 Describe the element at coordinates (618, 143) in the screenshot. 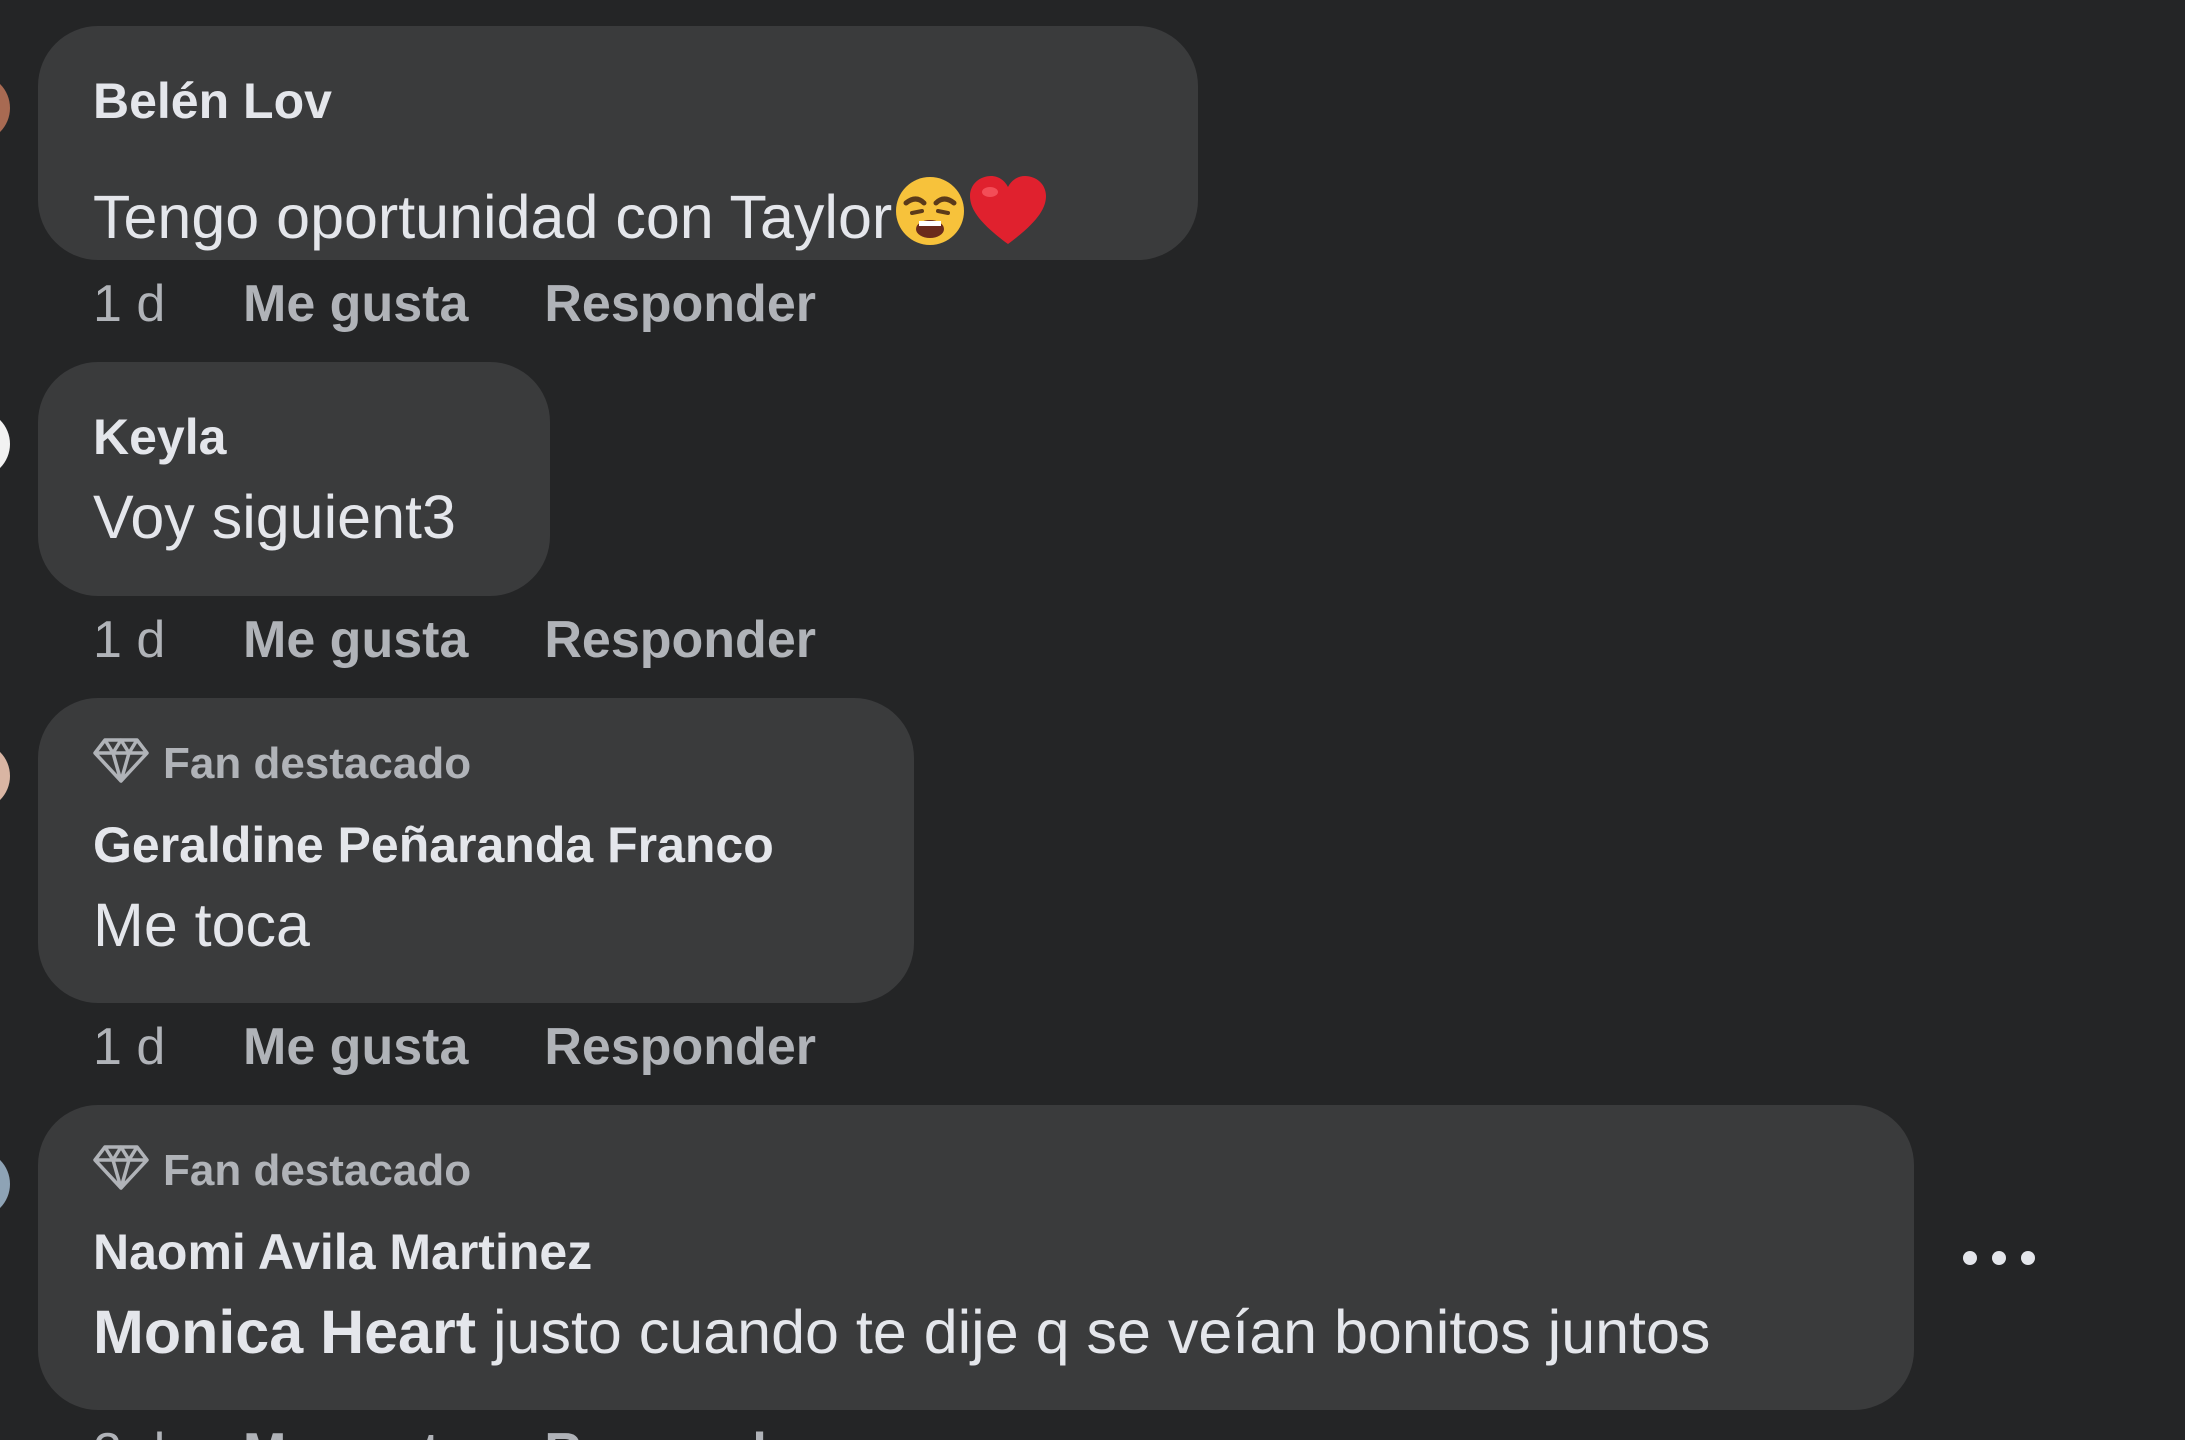

I see `comment-bubble: Belén Lov Tengo oportunidad con Taylor` at that location.